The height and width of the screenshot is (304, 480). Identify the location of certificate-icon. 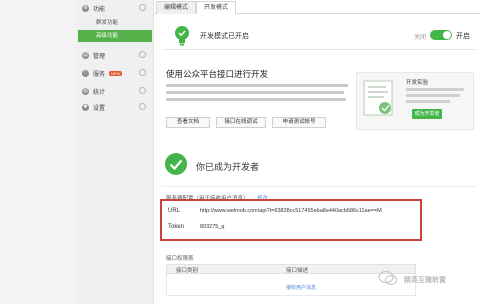
(378, 98).